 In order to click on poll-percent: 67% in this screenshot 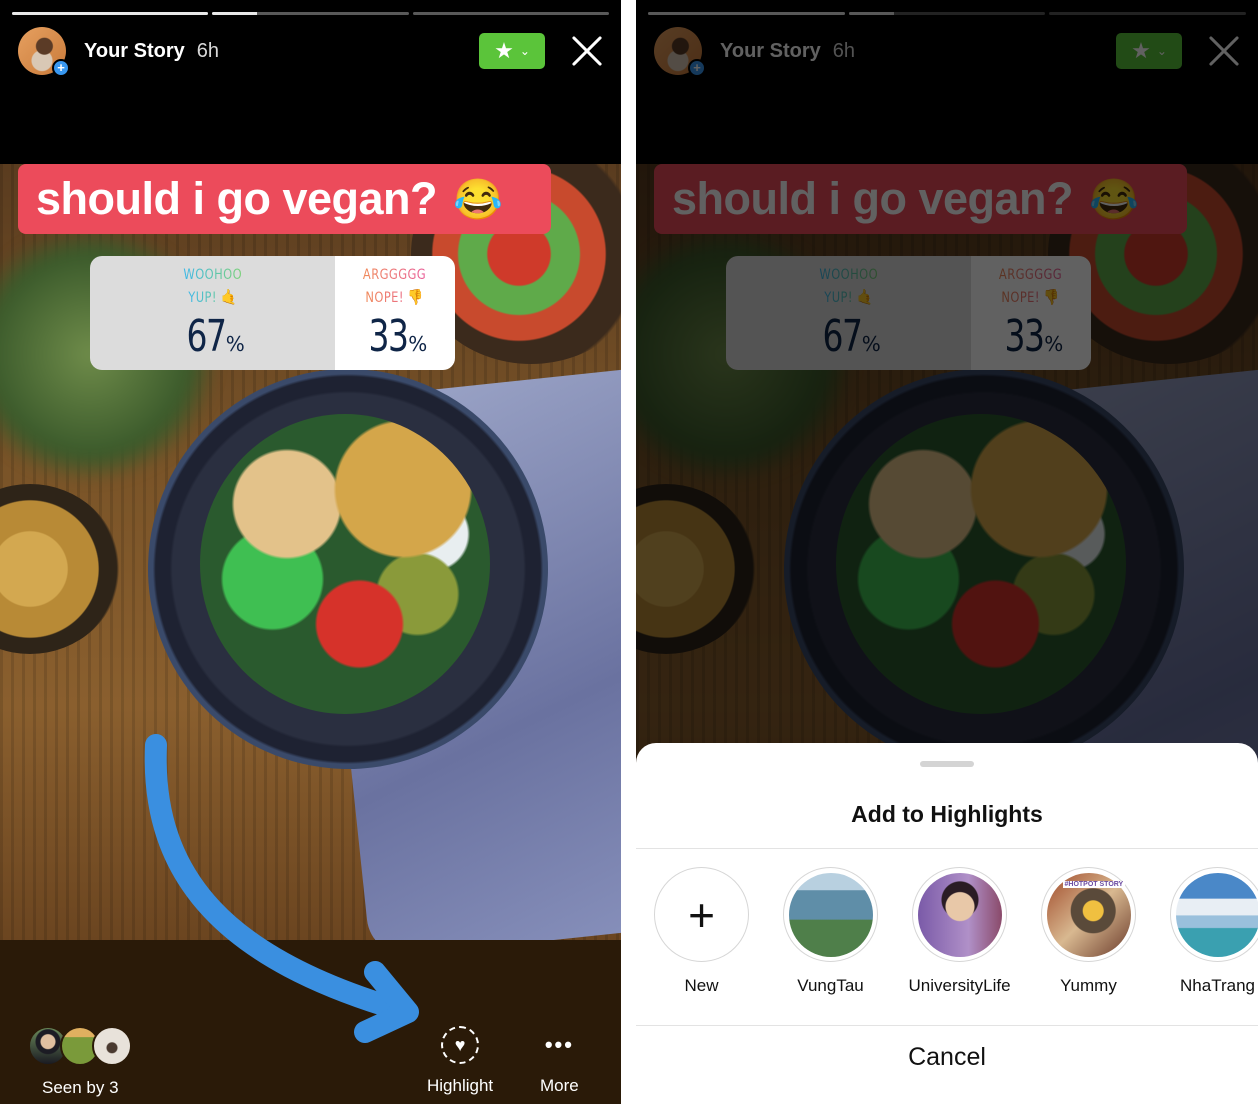, I will do `click(212, 336)`.